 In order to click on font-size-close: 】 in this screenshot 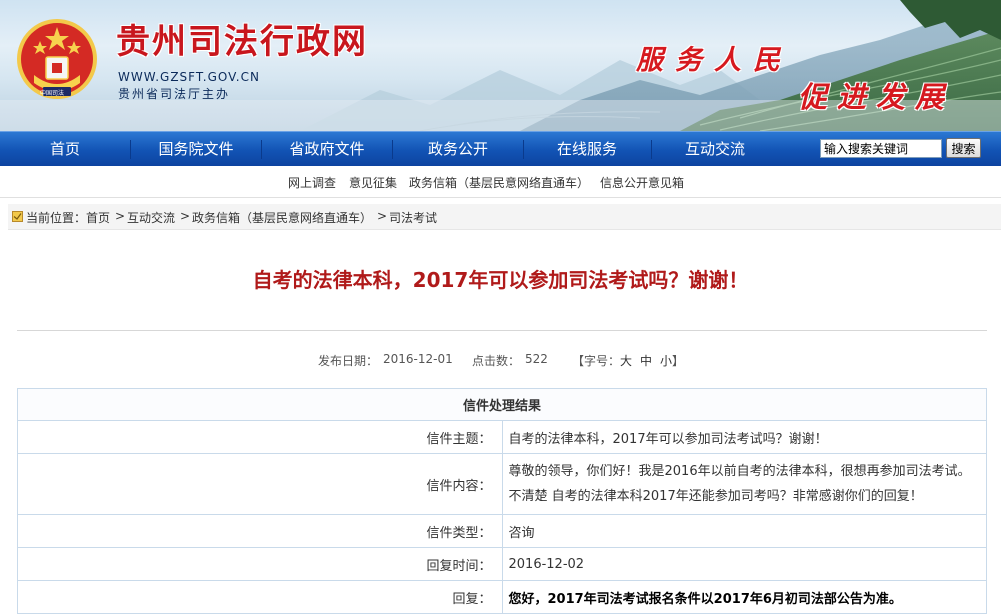, I will do `click(678, 361)`.